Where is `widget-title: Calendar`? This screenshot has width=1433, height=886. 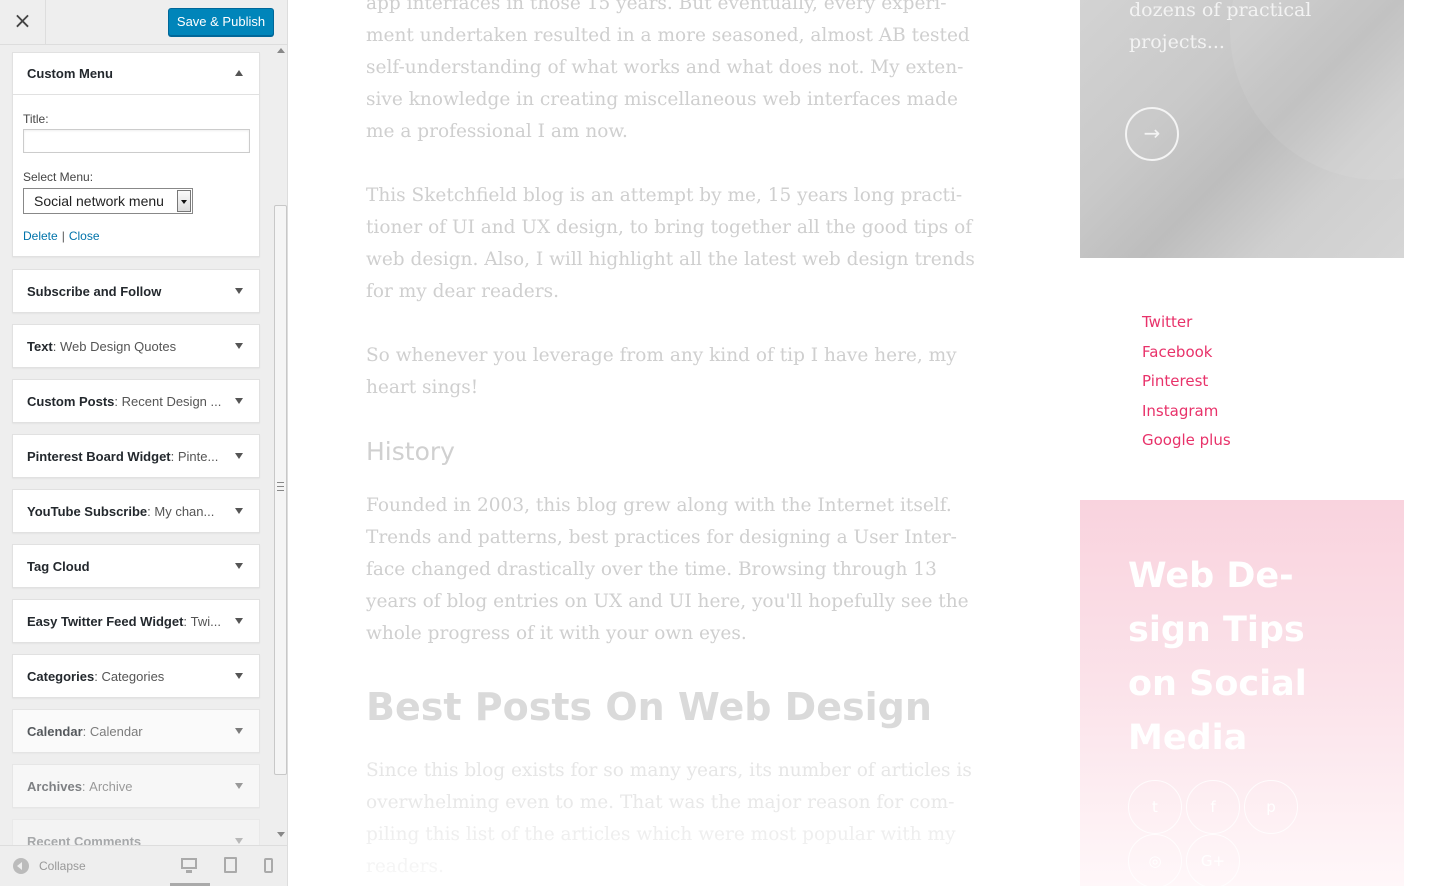 widget-title: Calendar is located at coordinates (55, 731).